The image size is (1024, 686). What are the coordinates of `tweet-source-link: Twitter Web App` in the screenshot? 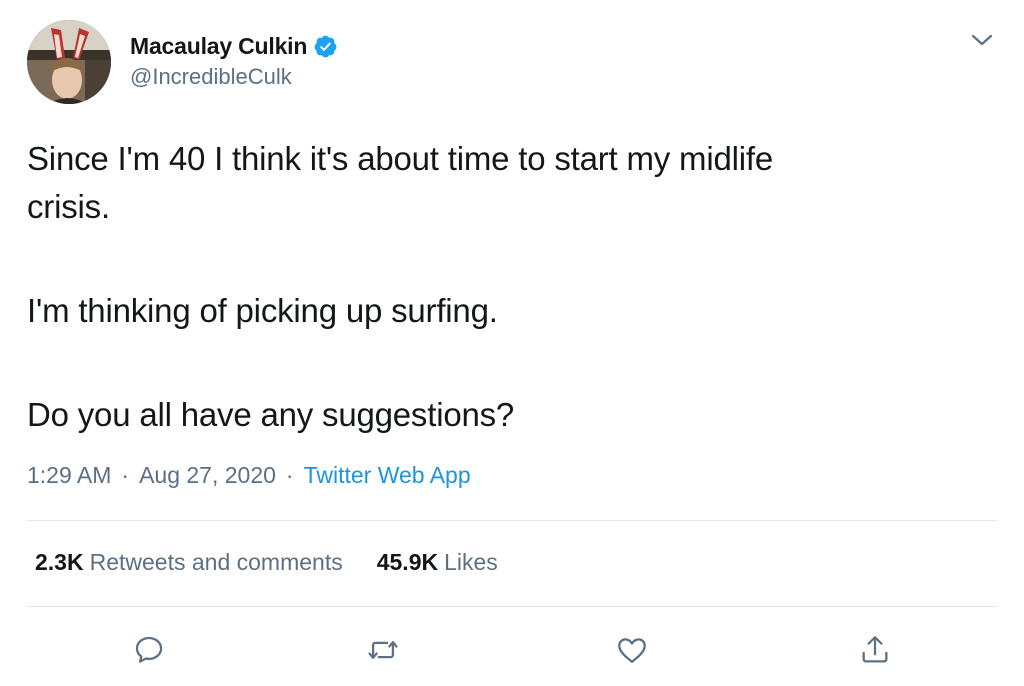 It's located at (387, 475).